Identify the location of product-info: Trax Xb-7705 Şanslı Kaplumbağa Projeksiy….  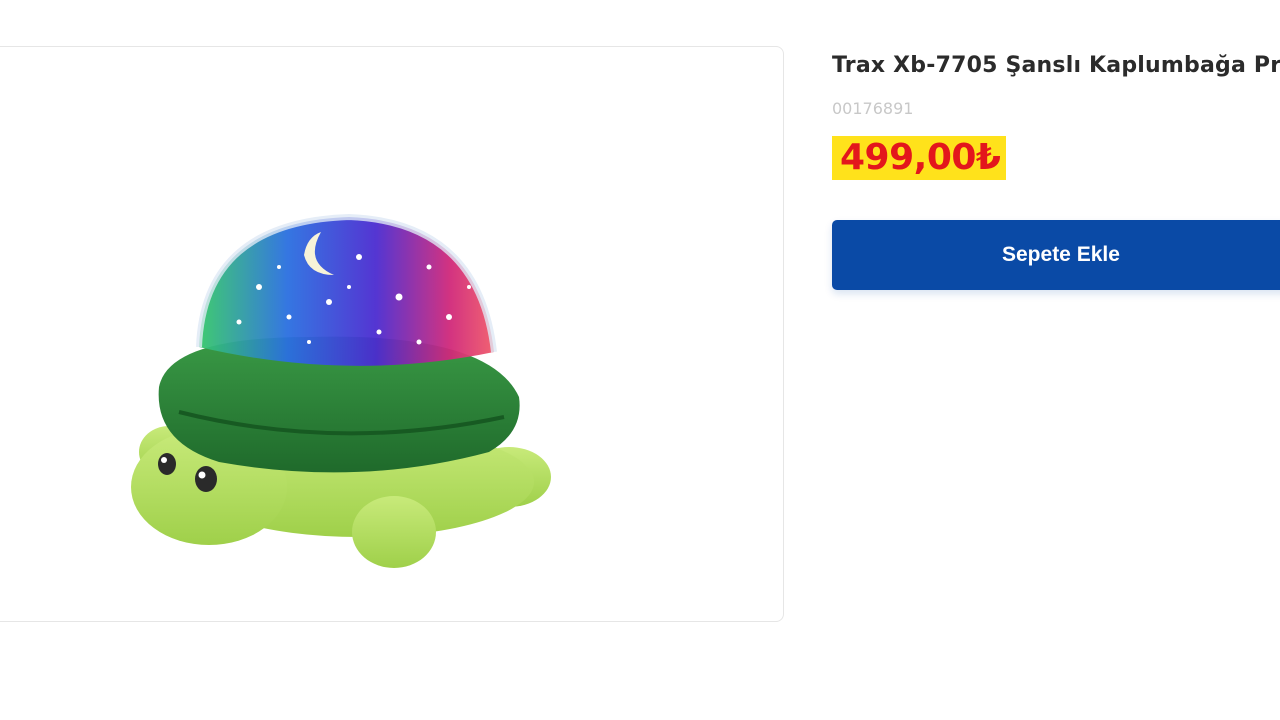
(1056, 169).